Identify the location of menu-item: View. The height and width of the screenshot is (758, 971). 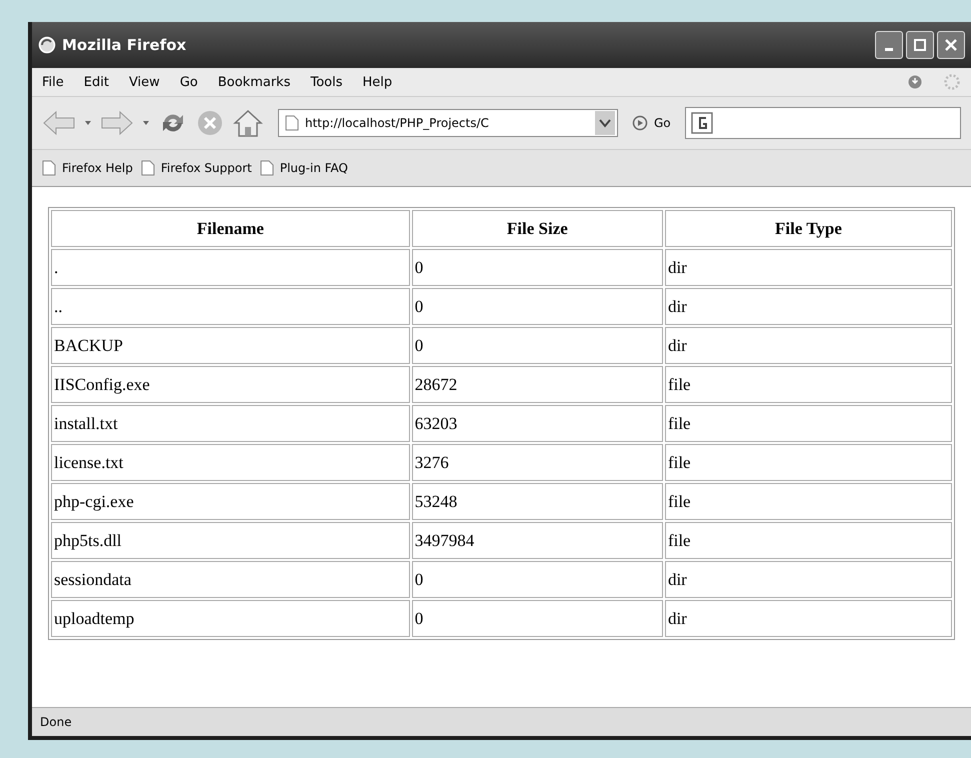
(144, 82).